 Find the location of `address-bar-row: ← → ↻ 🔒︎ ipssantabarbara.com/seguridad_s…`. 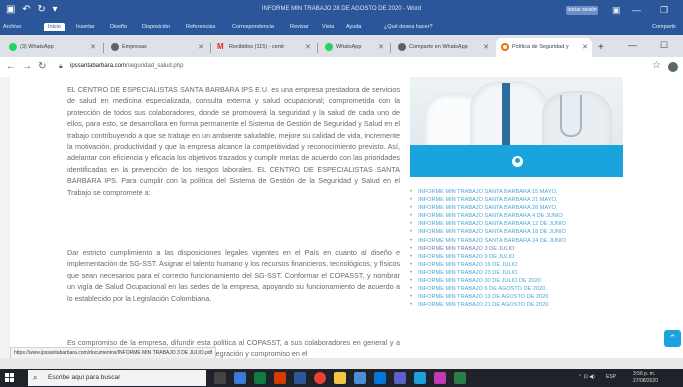

address-bar-row: ← → ↻ 🔒︎ ipssantabarbara.com/seguridad_s… is located at coordinates (341, 67).